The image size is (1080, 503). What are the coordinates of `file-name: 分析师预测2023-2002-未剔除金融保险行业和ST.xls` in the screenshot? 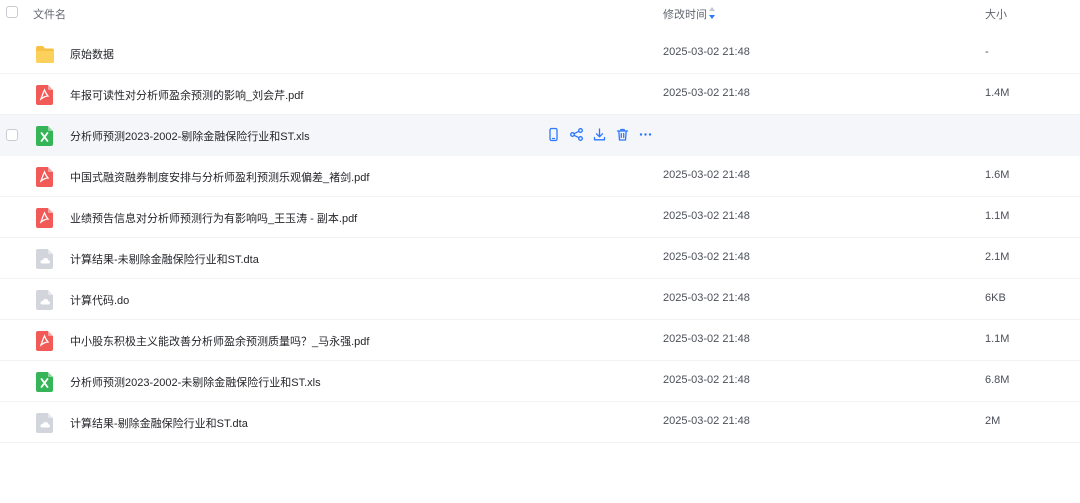 It's located at (195, 382).